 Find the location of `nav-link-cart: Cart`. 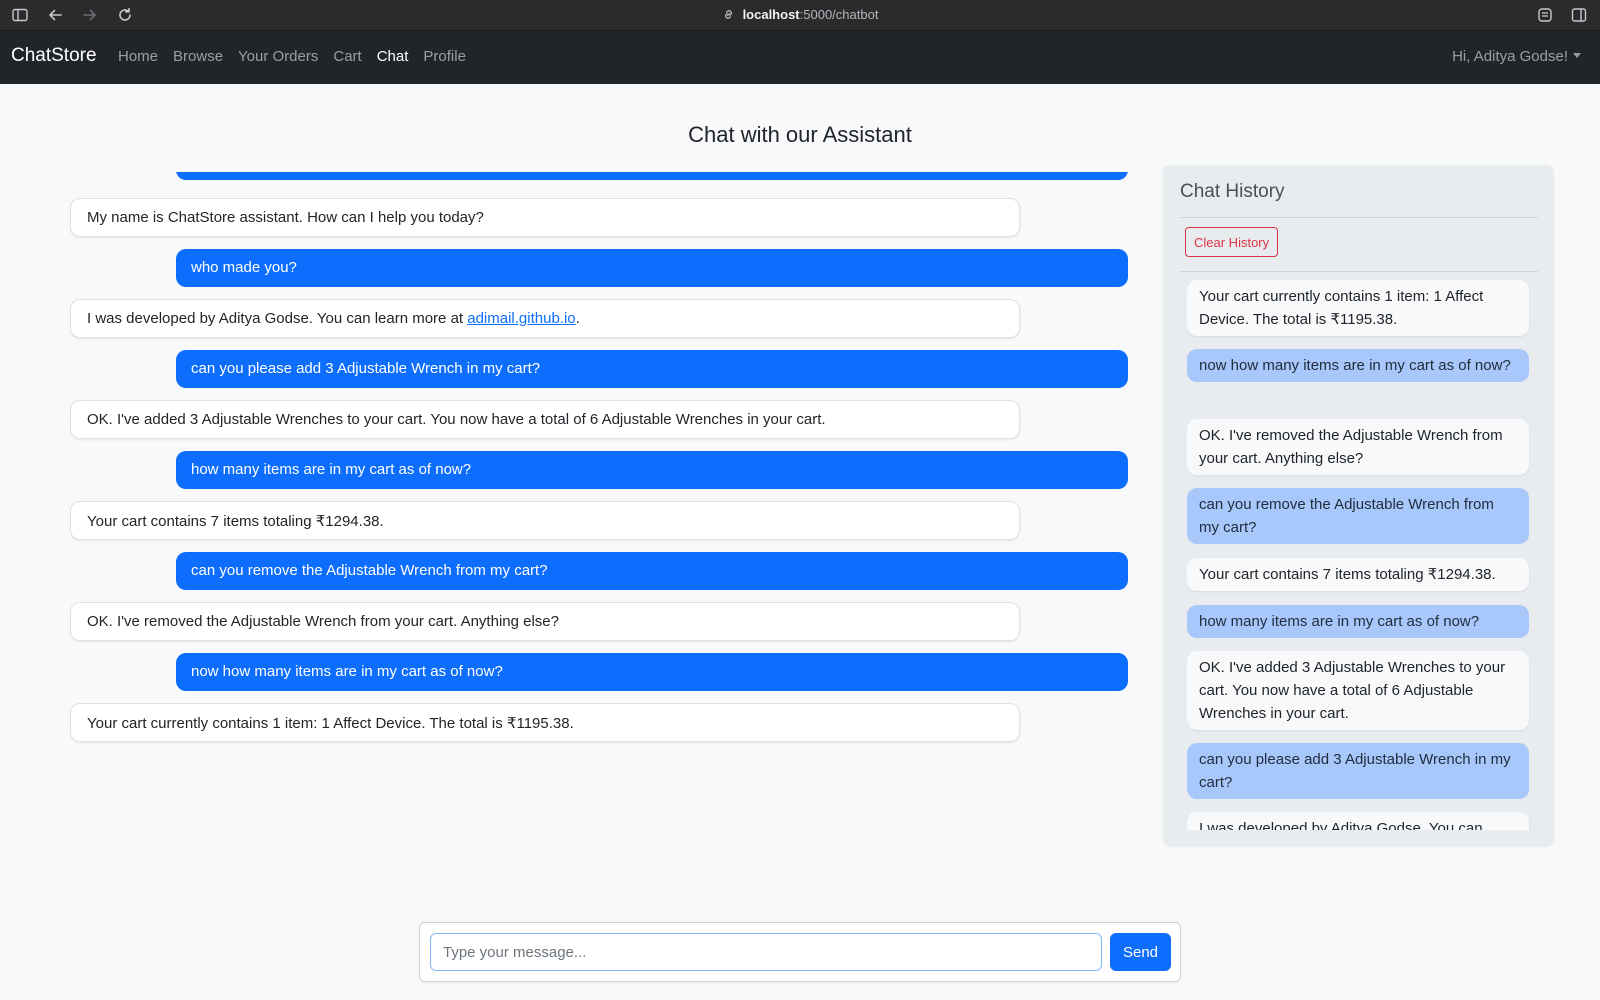

nav-link-cart: Cart is located at coordinates (347, 56).